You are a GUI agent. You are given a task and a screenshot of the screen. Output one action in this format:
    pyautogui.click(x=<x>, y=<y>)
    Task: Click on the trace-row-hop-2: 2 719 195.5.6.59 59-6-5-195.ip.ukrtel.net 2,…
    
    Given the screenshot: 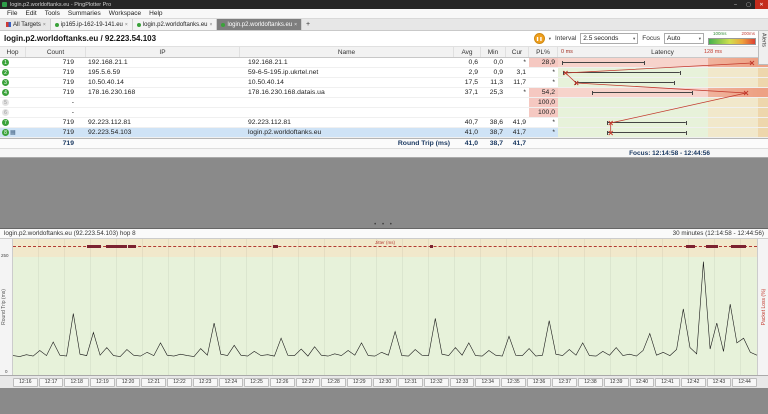 What is the action you would take?
    pyautogui.click(x=384, y=73)
    